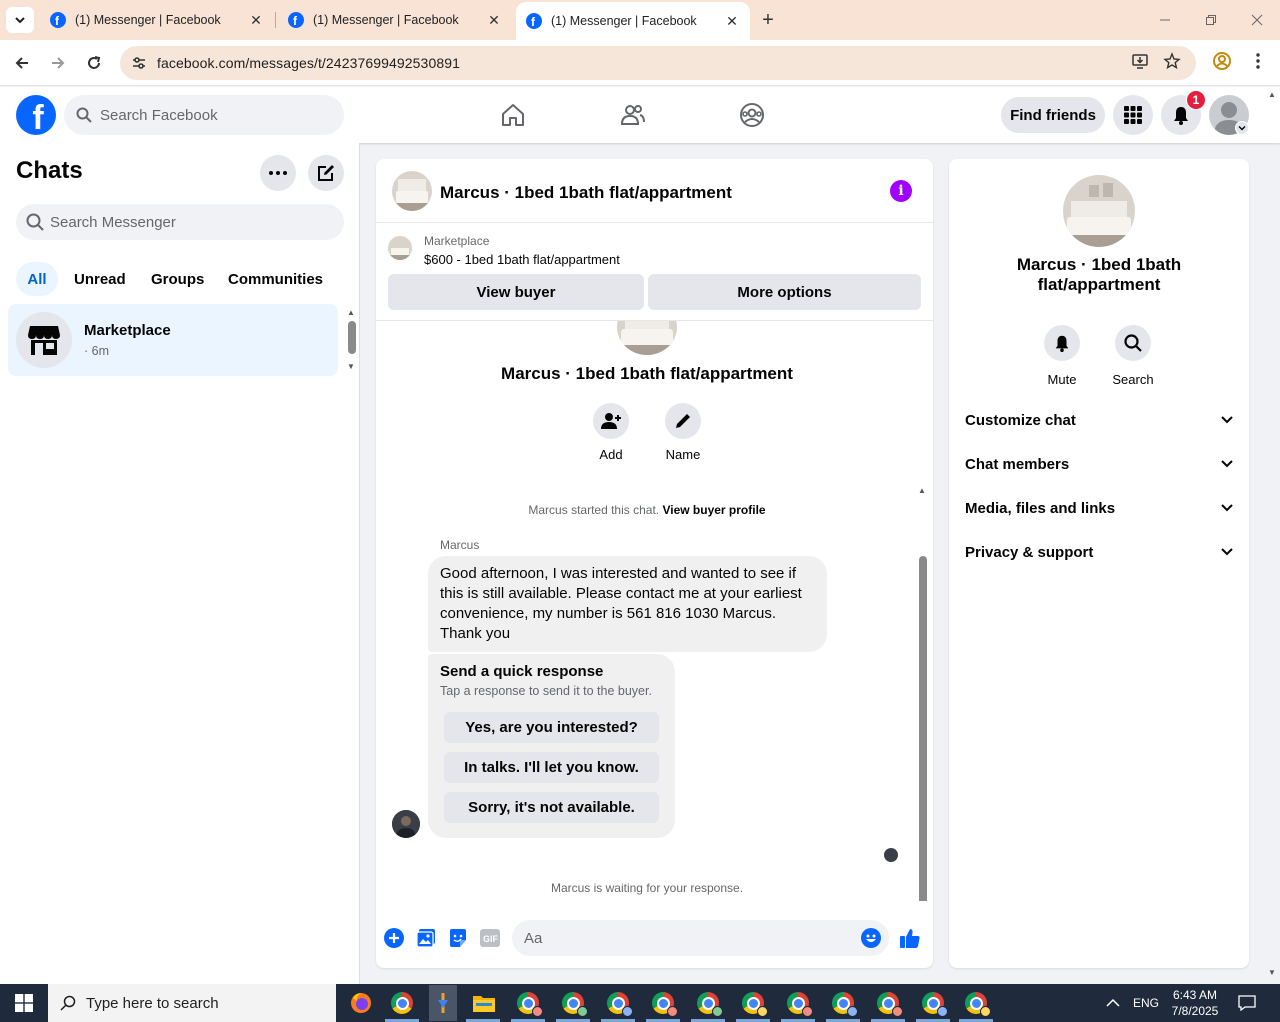 This screenshot has width=1280, height=1022. What do you see at coordinates (443, 1003) in the screenshot?
I see `active-app-icon` at bounding box center [443, 1003].